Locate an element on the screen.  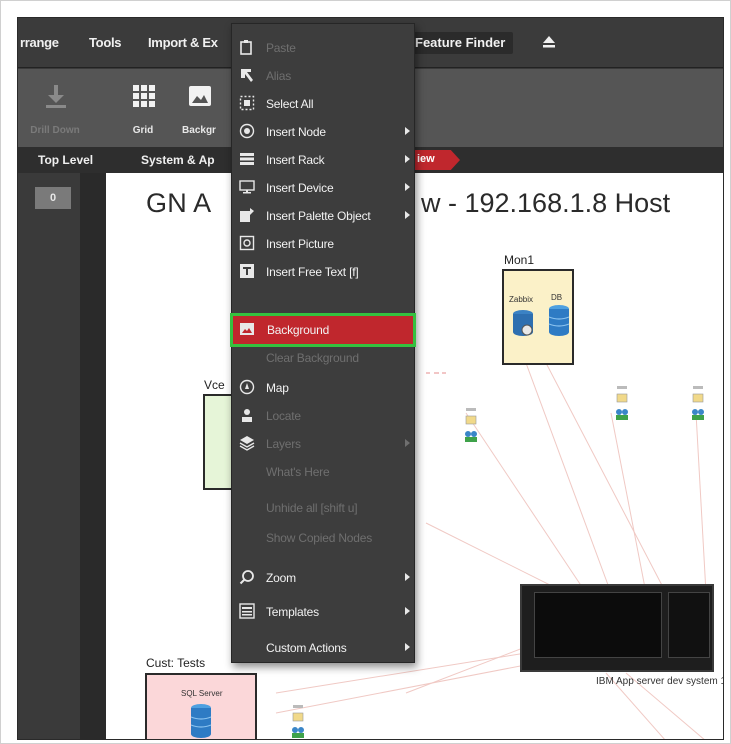
picture-icon is located at coordinates (200, 96).